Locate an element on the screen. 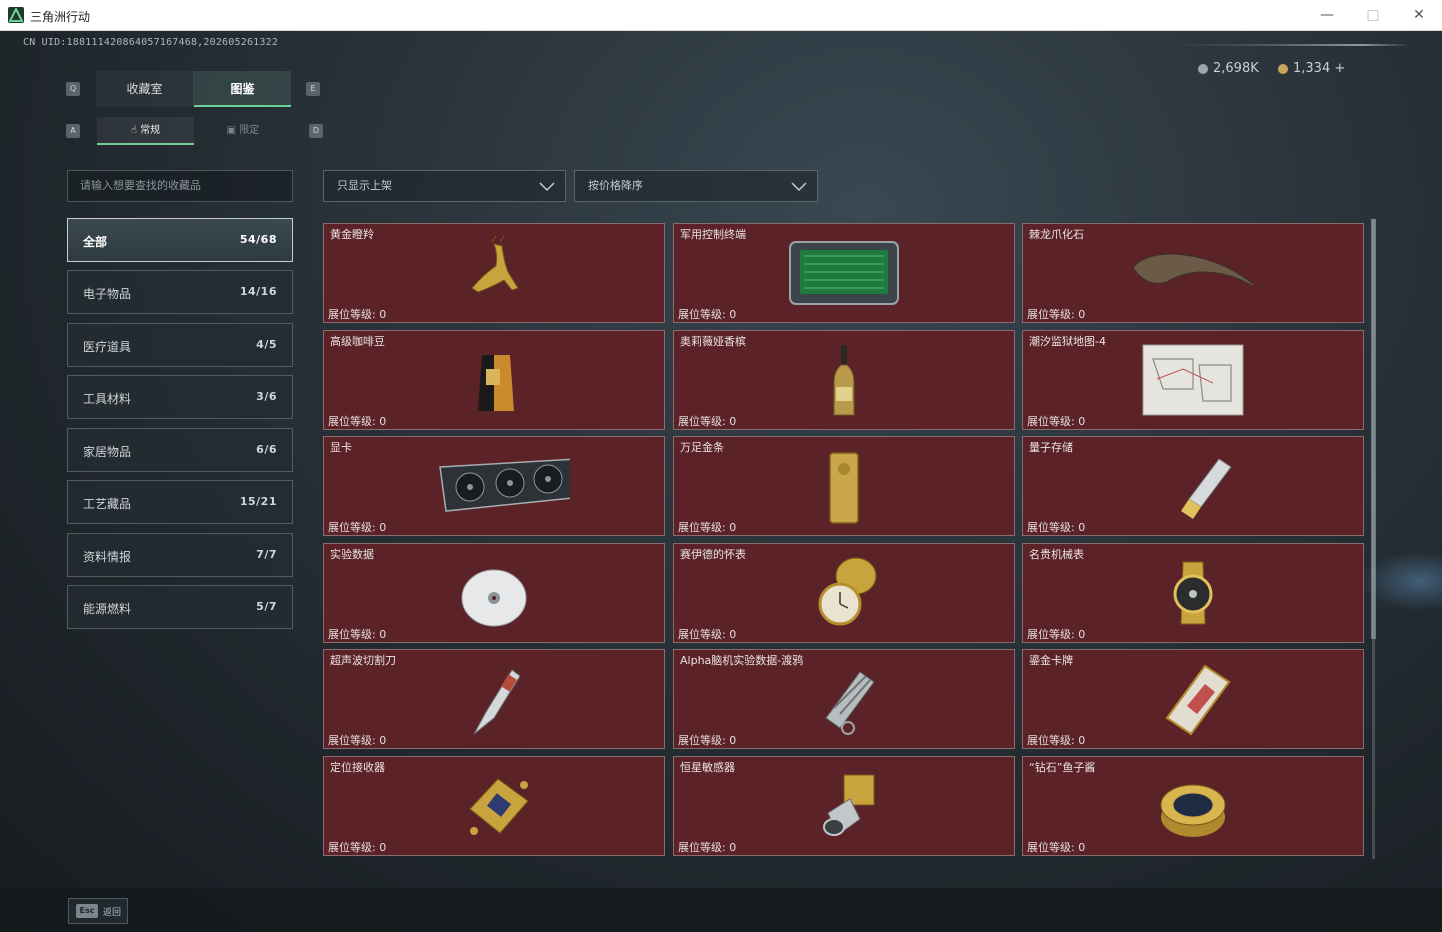 The height and width of the screenshot is (932, 1442). category-intel: 资料情报 7/7 is located at coordinates (180, 555).